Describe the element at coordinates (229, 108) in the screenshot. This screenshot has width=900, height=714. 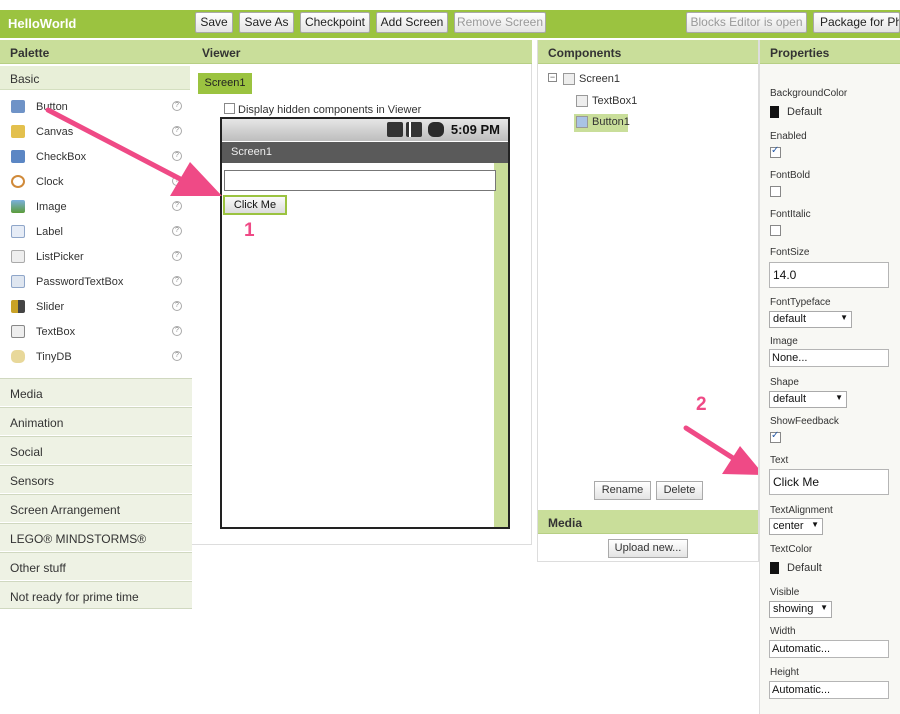
I see `display-hidden-checkbox` at that location.